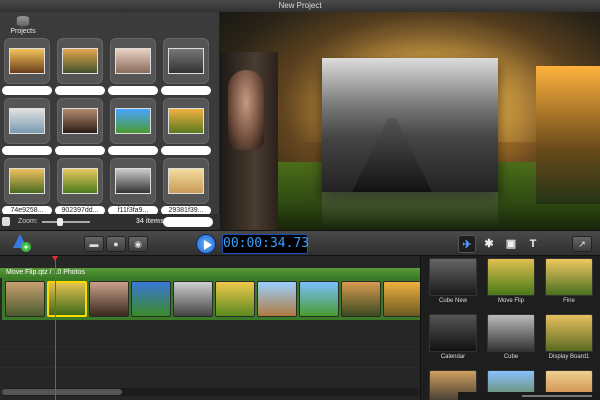 The width and height of the screenshot is (600, 400). I want to click on effects-tool-icon: ✱, so click(489, 244).